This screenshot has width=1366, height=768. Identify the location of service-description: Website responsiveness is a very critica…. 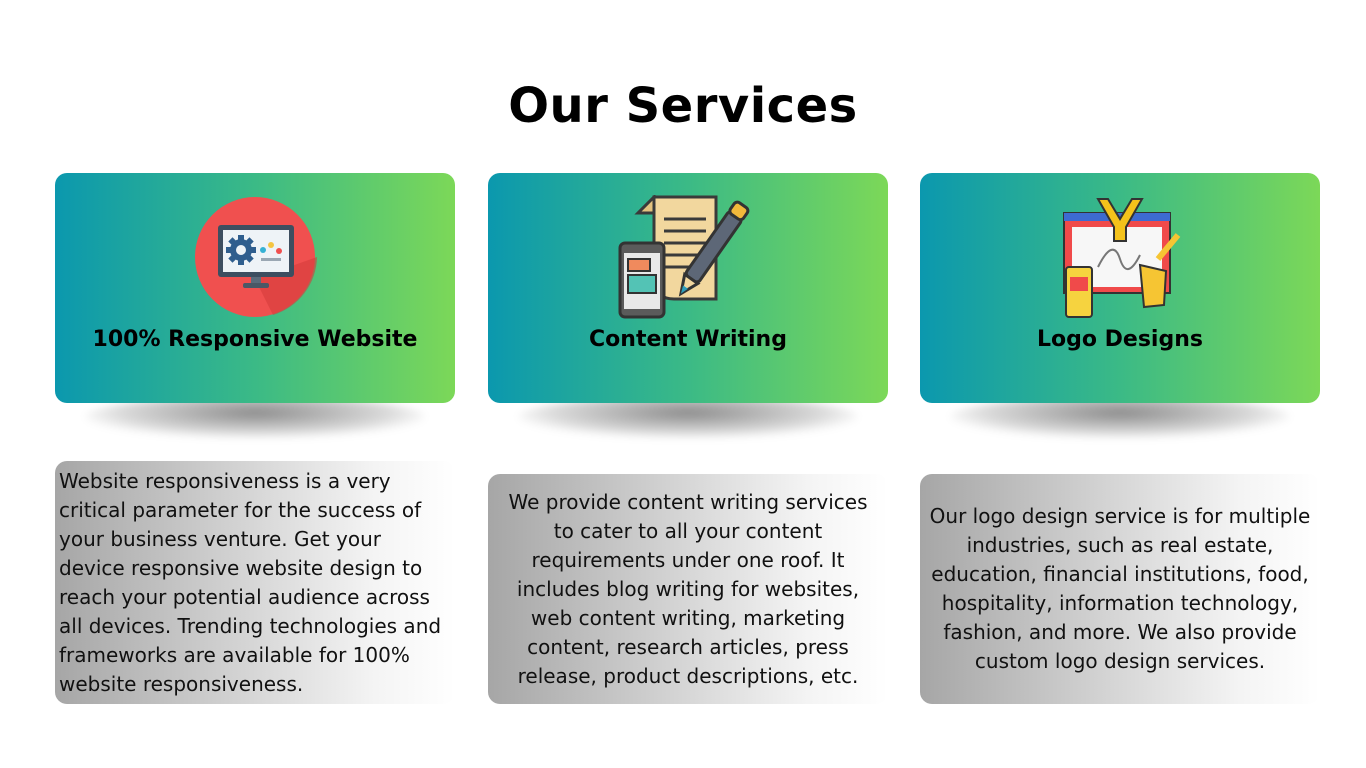
(250, 582).